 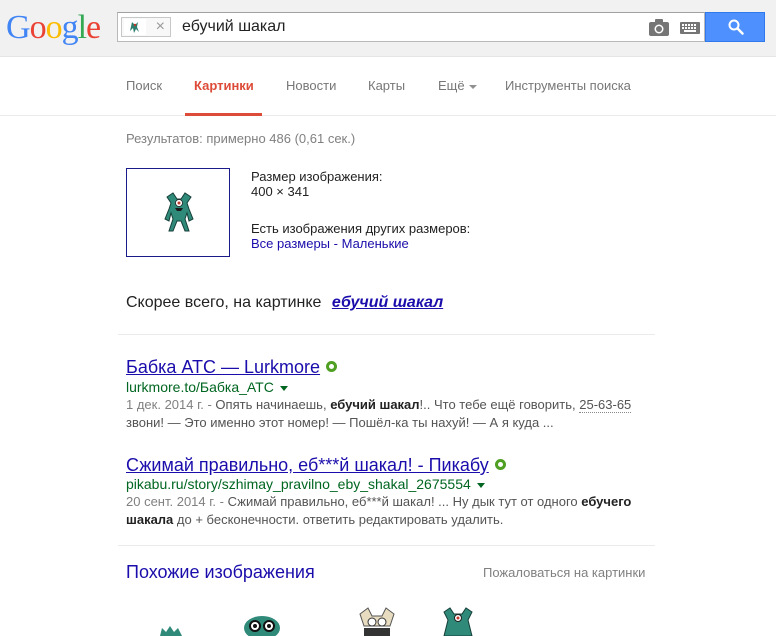 I want to click on search-button, so click(x=735, y=27).